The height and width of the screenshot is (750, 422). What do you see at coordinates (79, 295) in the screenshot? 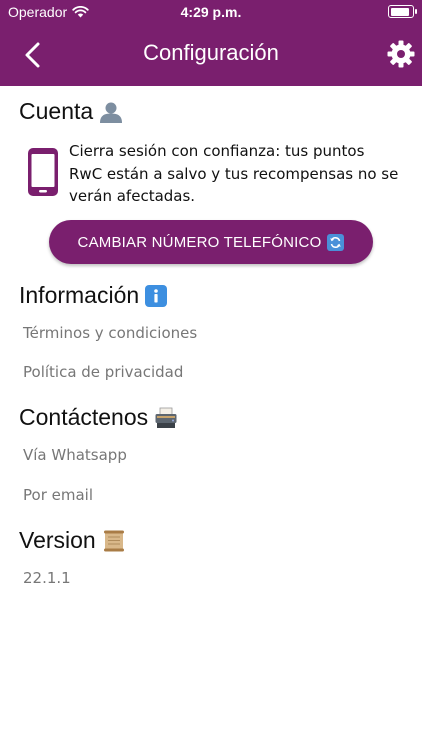
I see `information-title-text: Información` at bounding box center [79, 295].